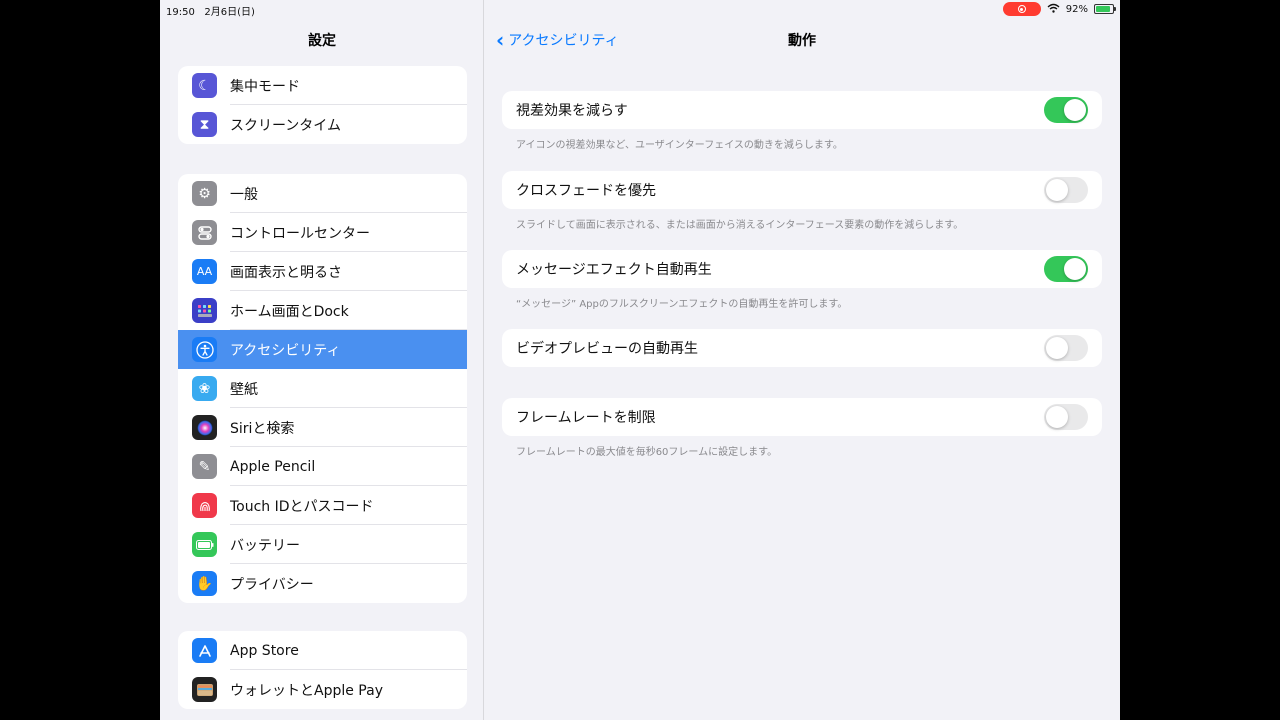 The width and height of the screenshot is (1280, 720). I want to click on setting-label: ビデオプレビューの自動再生, so click(607, 349).